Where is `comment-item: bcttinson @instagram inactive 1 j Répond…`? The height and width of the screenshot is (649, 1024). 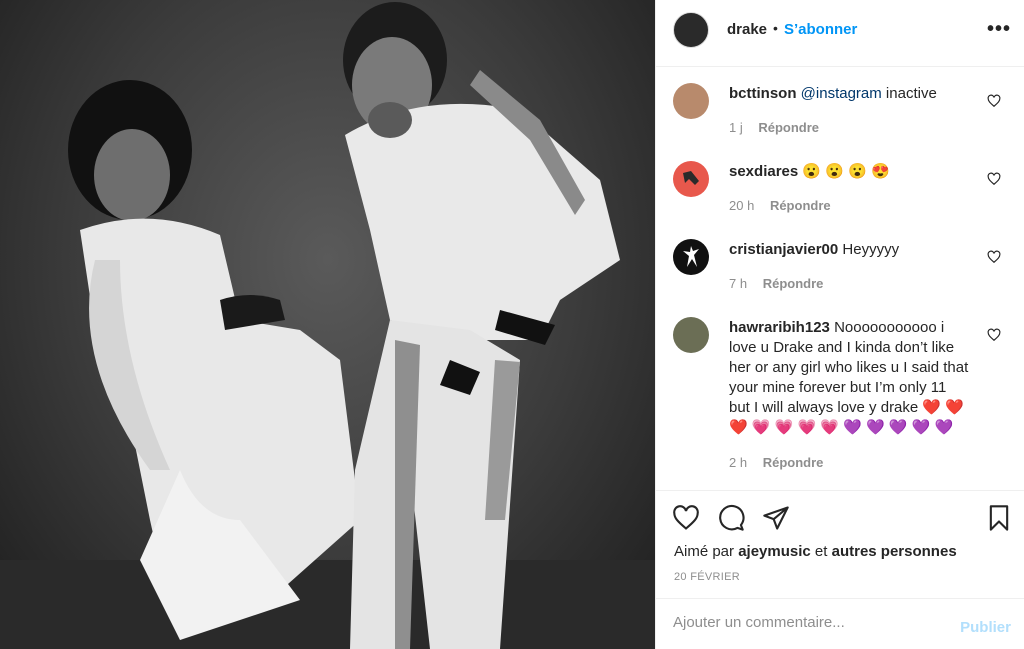 comment-item: bcttinson @instagram inactive 1 j Répond… is located at coordinates (840, 107).